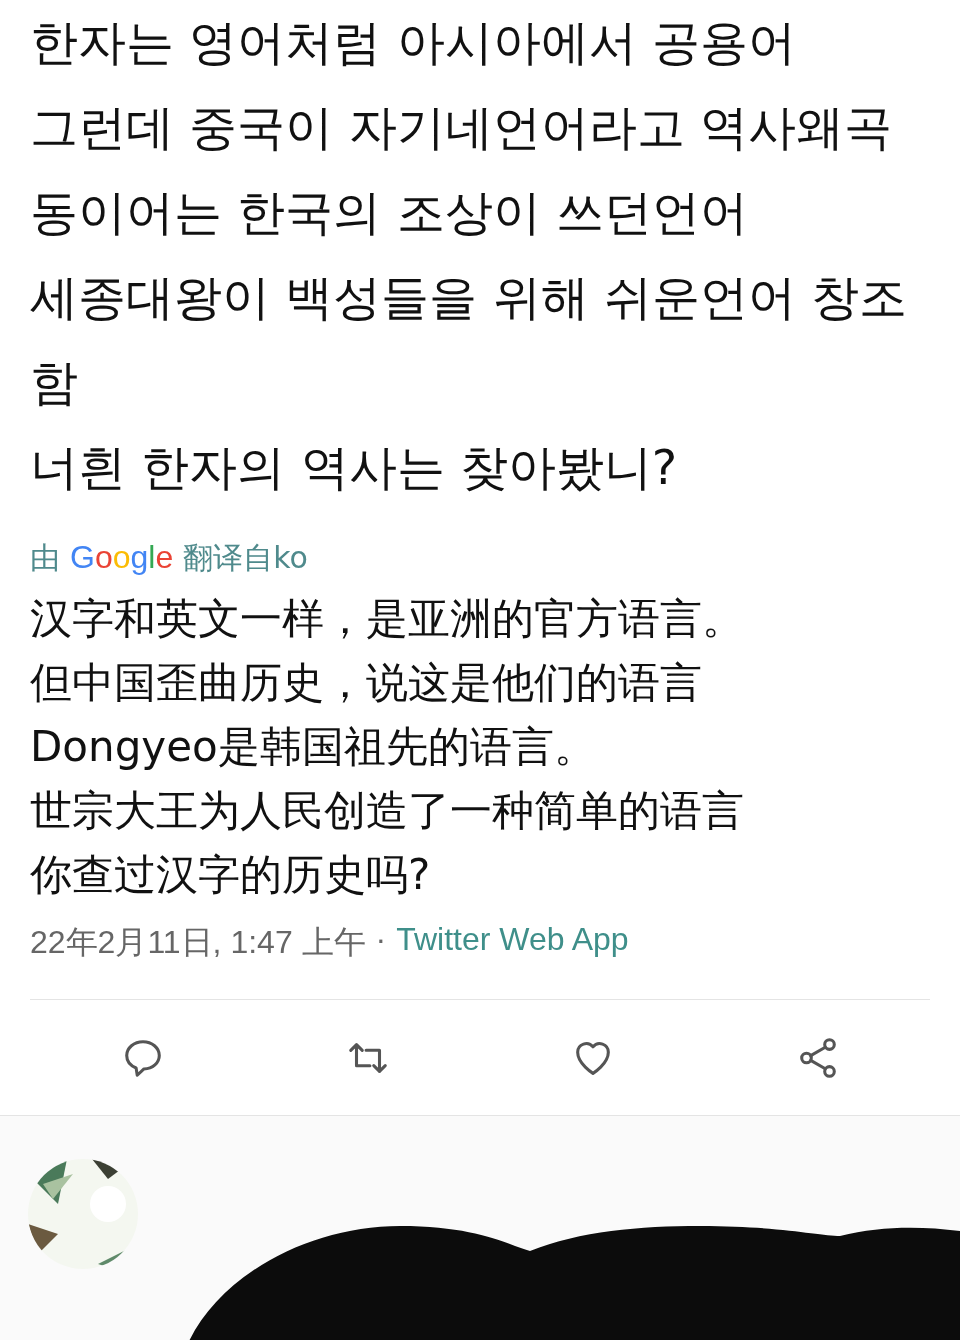 The height and width of the screenshot is (1340, 960). What do you see at coordinates (387, 619) in the screenshot?
I see `translated-text-line: 汉字和英文一样，是亚洲的官方语言。` at bounding box center [387, 619].